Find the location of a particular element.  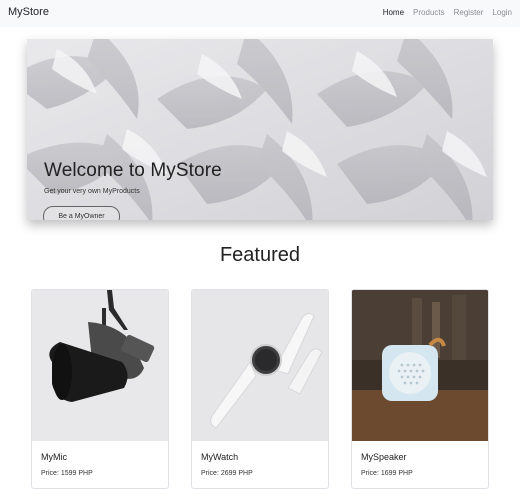

nav-link-products: Products is located at coordinates (429, 12).